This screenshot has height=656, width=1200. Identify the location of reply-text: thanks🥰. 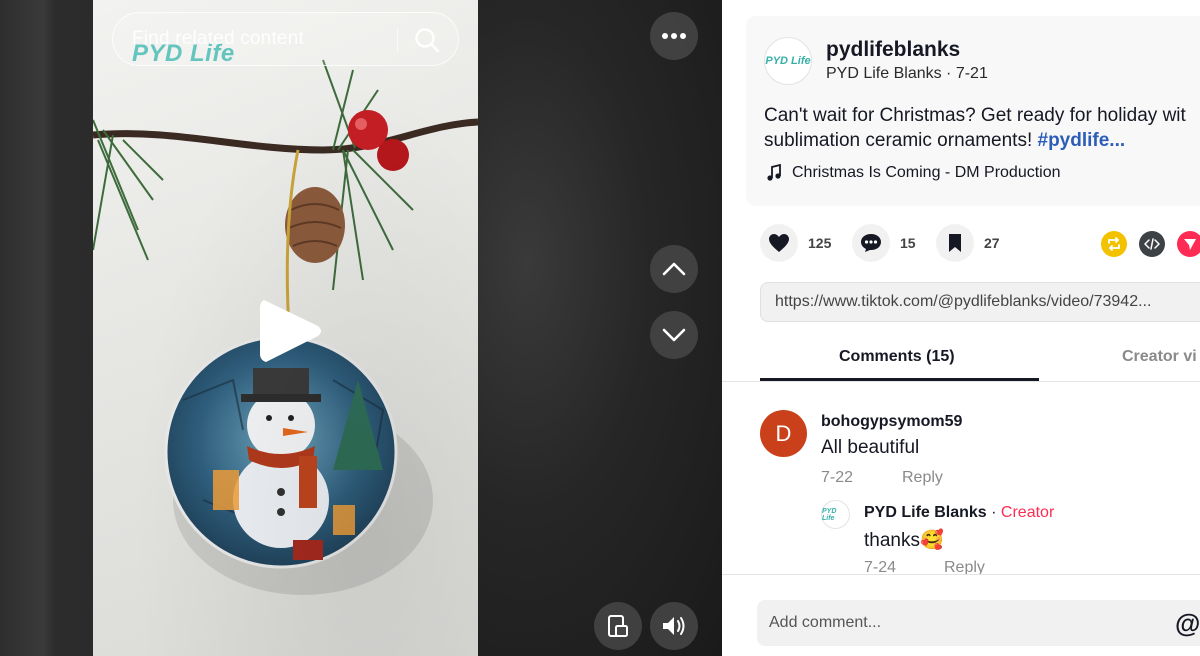
(904, 540).